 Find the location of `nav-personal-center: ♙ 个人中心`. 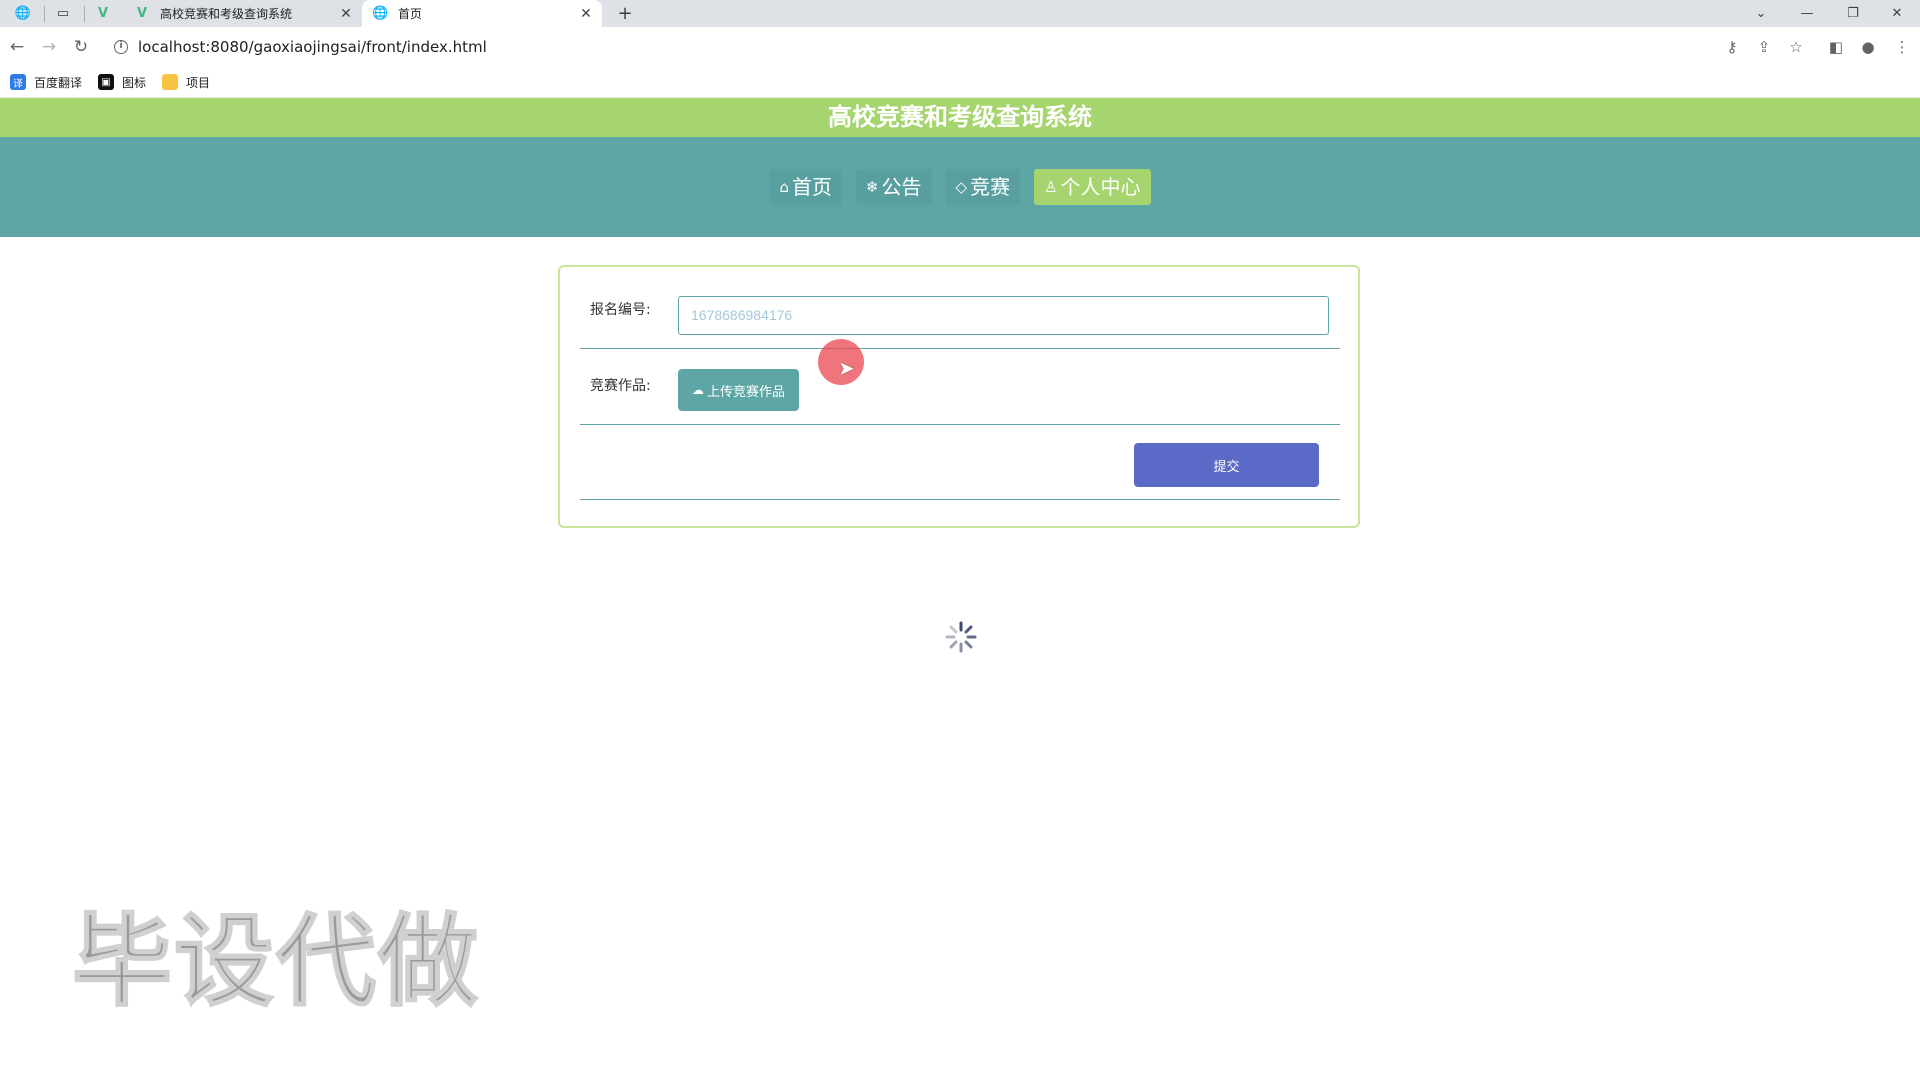

nav-personal-center: ♙ 个人中心 is located at coordinates (1092, 187).